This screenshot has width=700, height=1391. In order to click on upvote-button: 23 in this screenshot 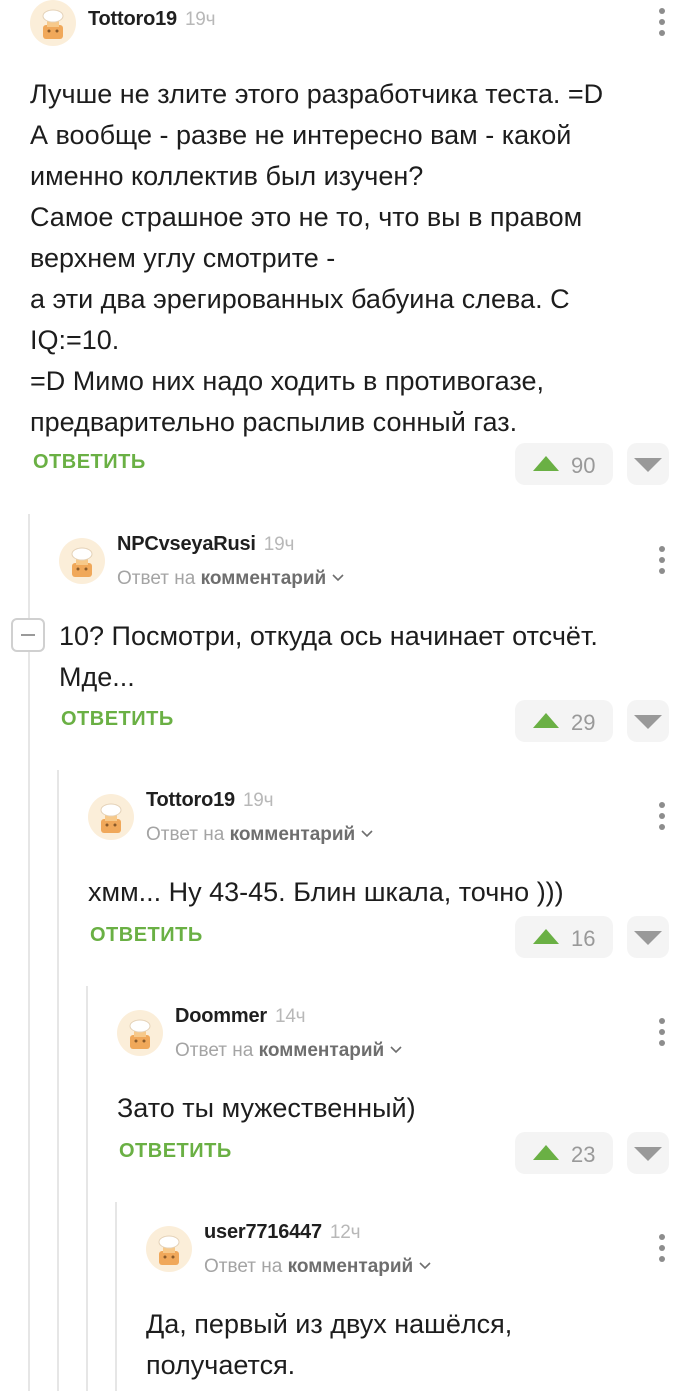, I will do `click(564, 1153)`.